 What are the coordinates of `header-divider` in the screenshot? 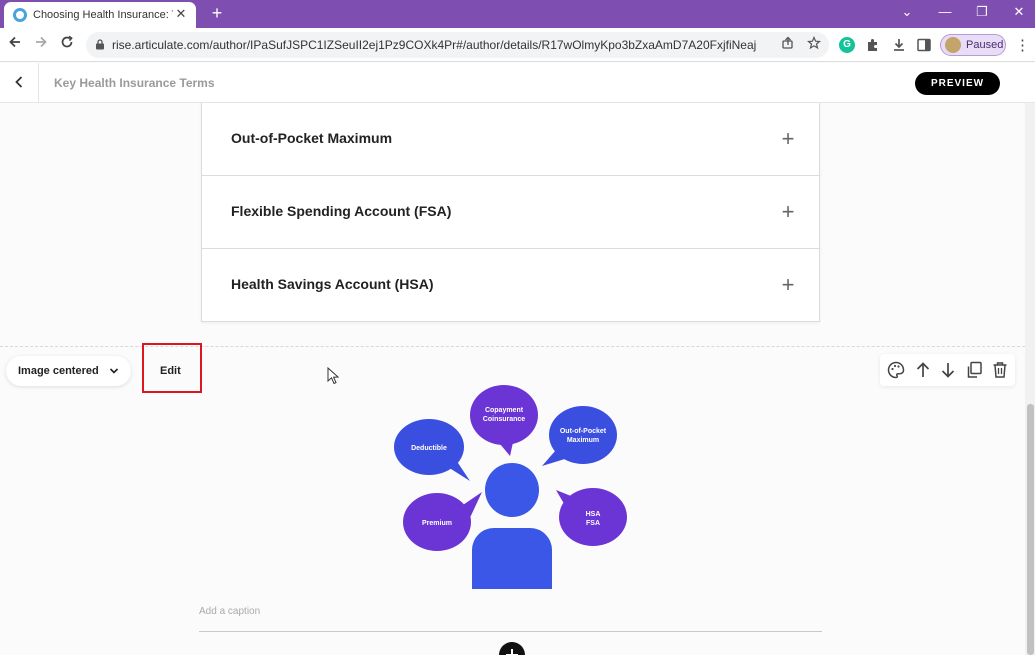 It's located at (38, 83).